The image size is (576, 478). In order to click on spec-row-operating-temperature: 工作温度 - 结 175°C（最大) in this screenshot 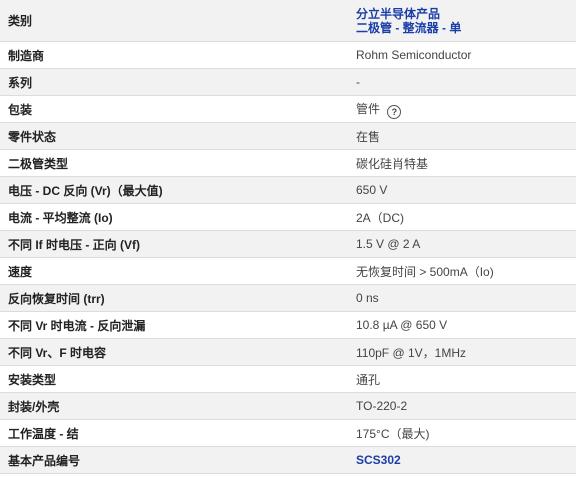, I will do `click(288, 433)`.